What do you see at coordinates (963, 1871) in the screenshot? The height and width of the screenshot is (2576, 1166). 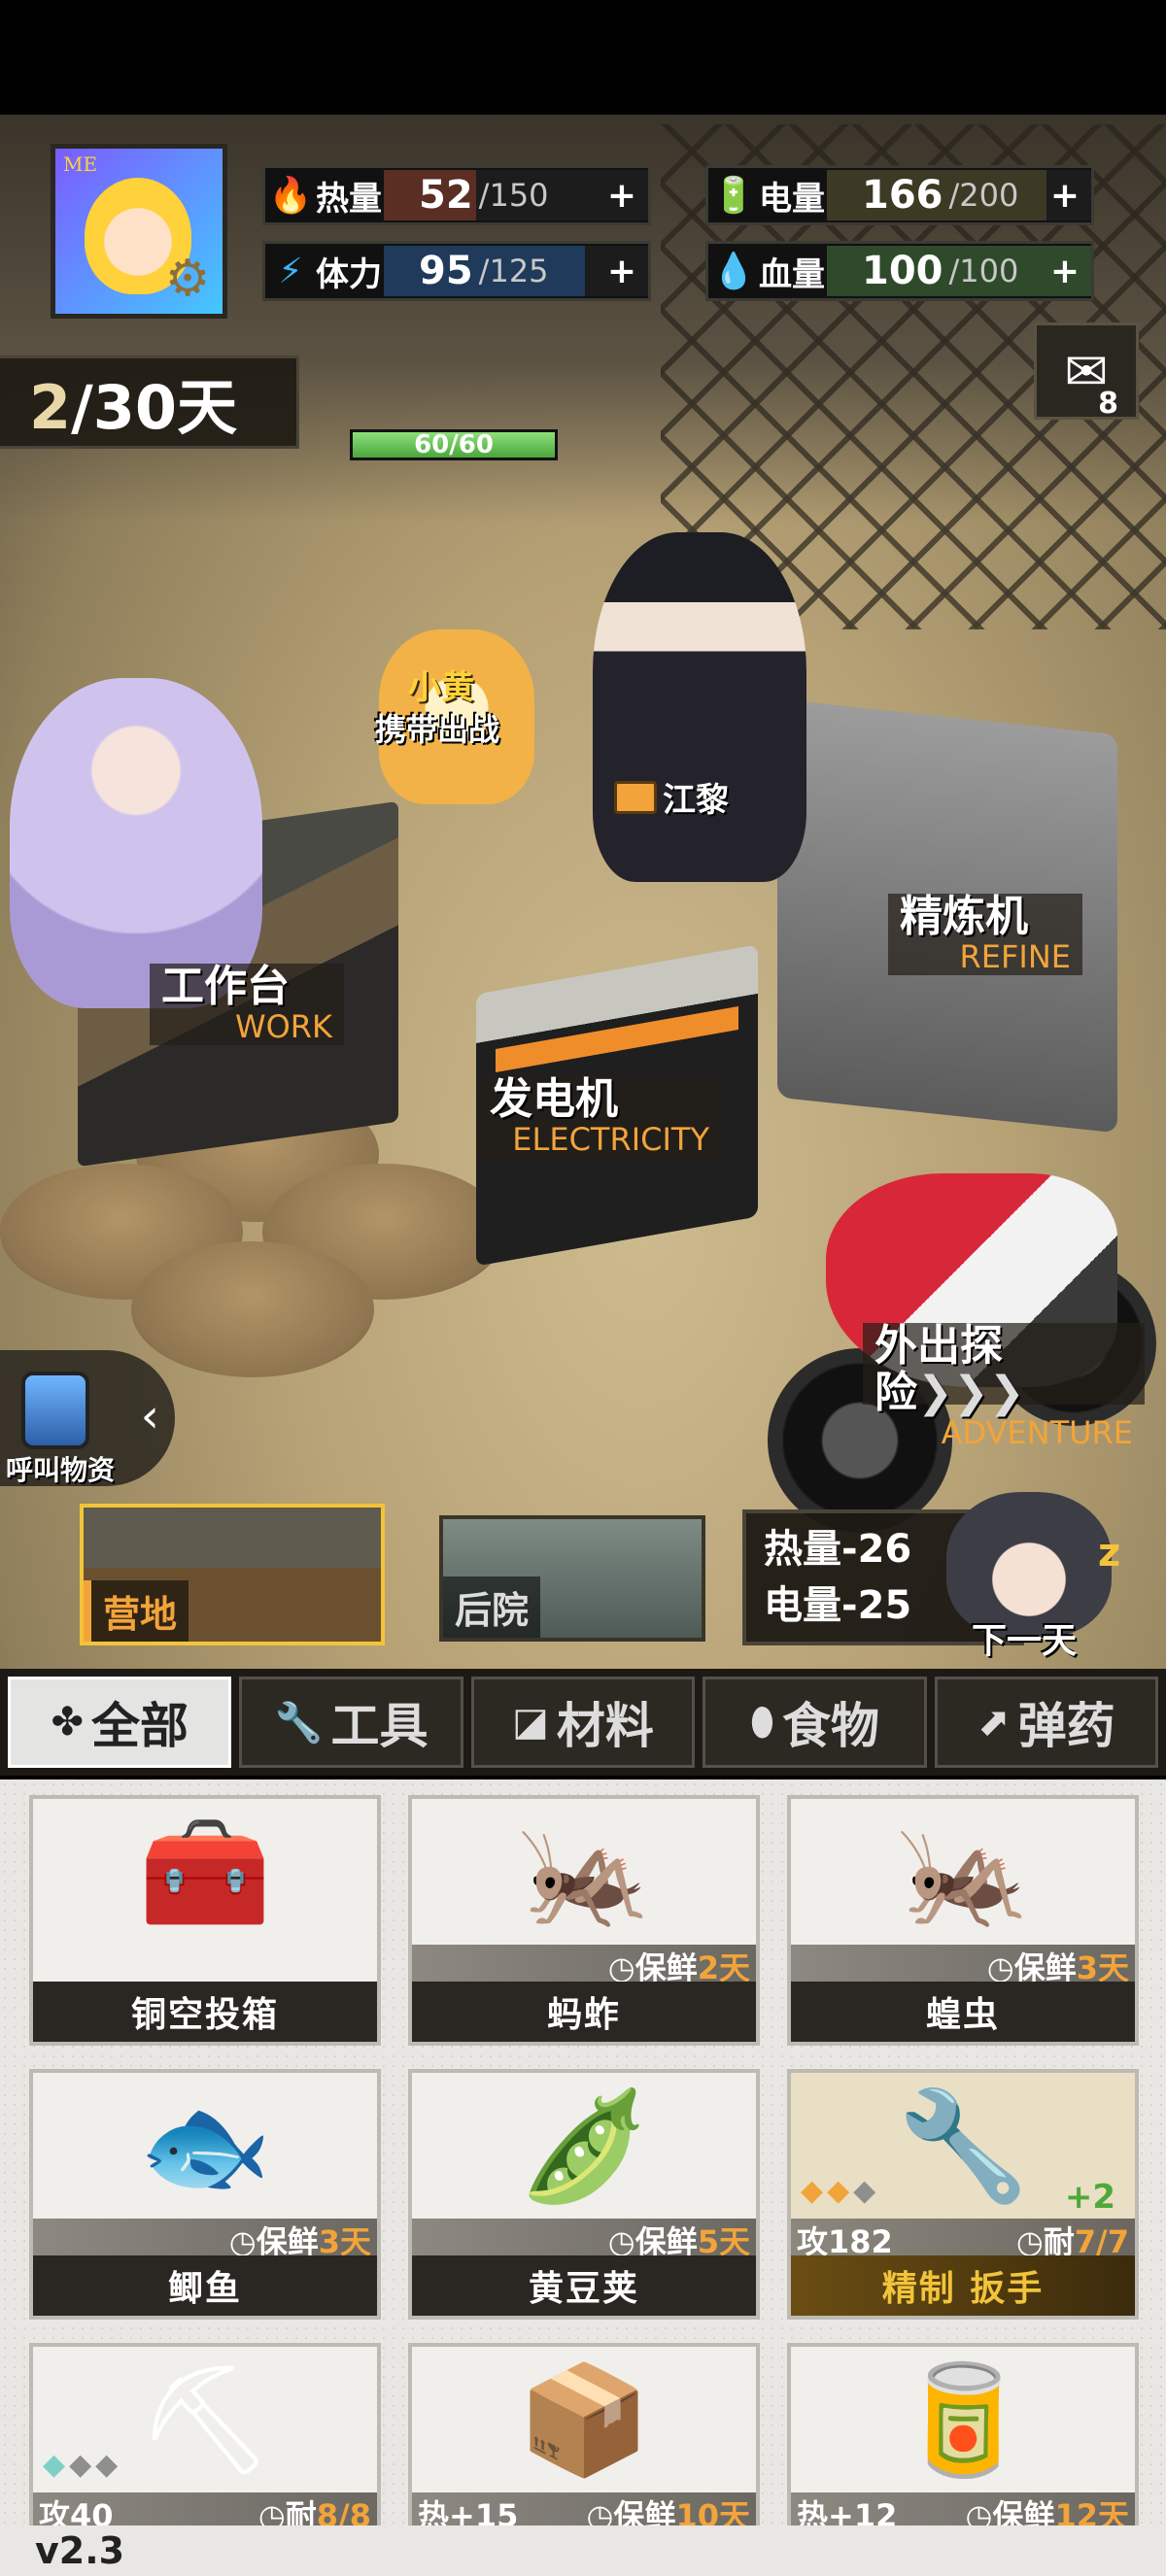 I see `locust-icon: 🦗` at bounding box center [963, 1871].